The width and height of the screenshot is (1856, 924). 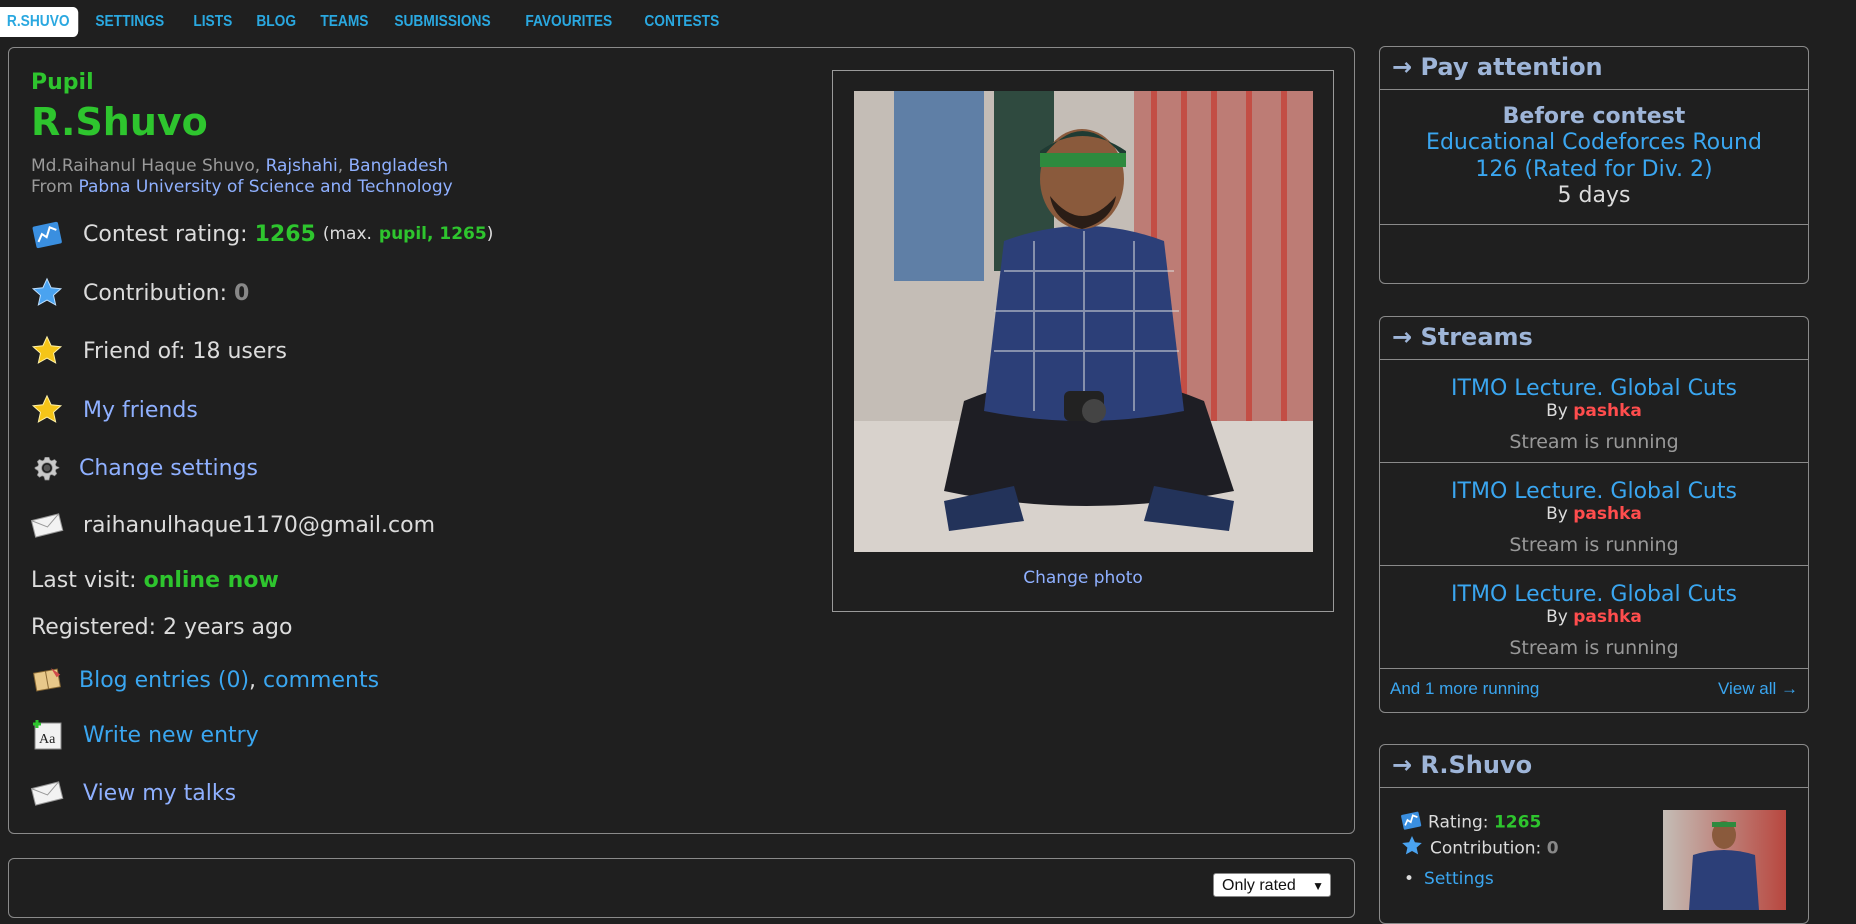 What do you see at coordinates (1083, 578) in the screenshot?
I see `change-photo-link: Change photo` at bounding box center [1083, 578].